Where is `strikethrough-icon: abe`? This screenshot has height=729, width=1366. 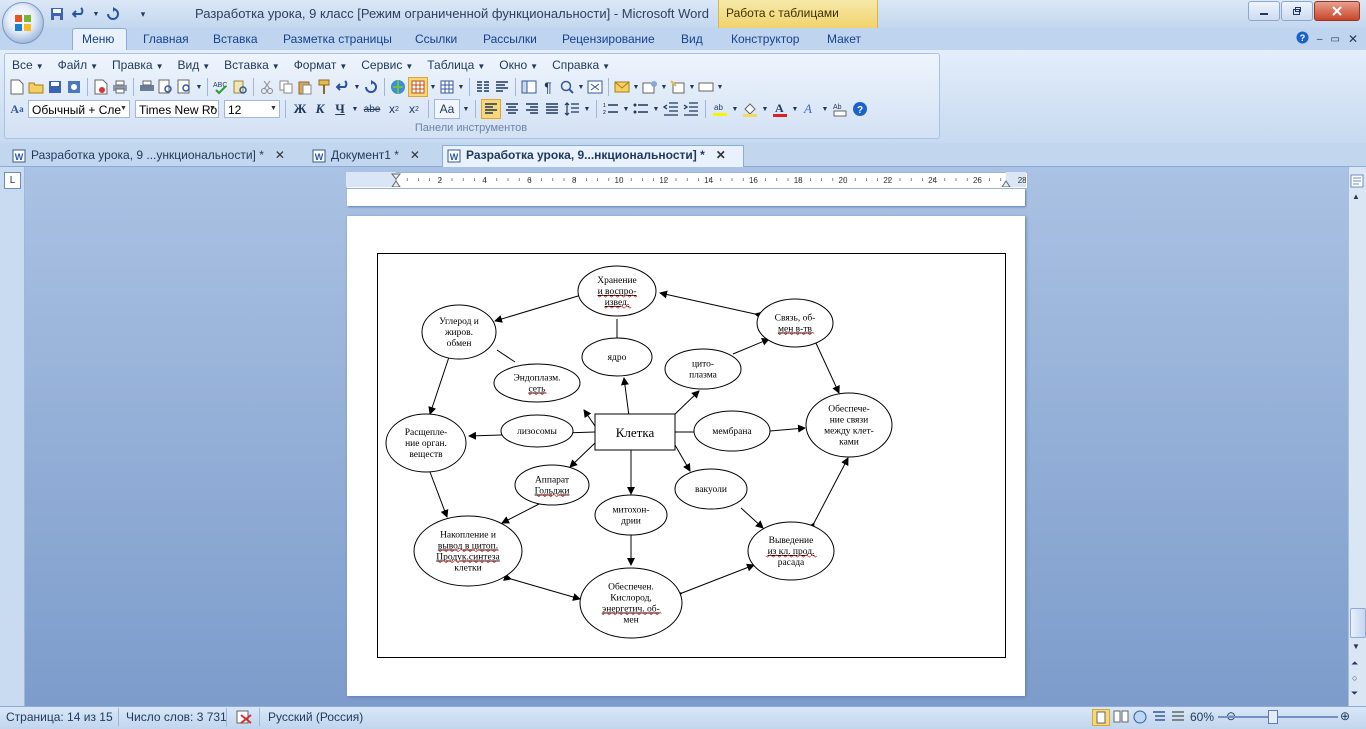
strikethrough-icon: abe is located at coordinates (372, 109).